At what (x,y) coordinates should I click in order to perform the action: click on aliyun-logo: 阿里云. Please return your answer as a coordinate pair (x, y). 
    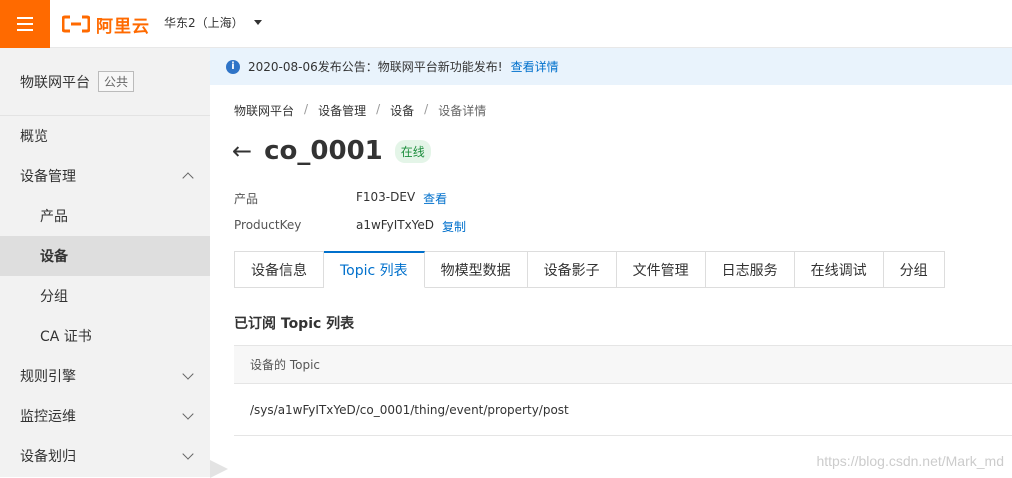
    Looking at the image, I should click on (106, 24).